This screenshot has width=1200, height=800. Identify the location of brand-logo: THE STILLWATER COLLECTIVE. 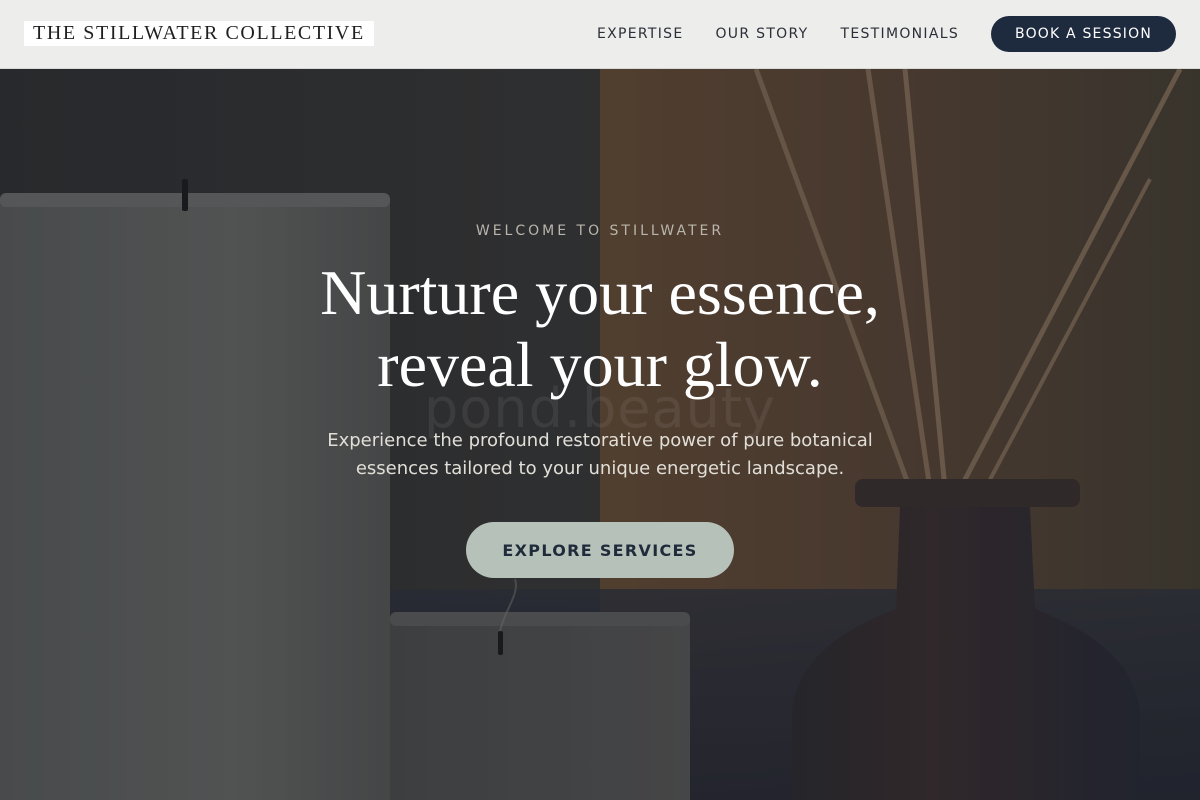
(199, 33).